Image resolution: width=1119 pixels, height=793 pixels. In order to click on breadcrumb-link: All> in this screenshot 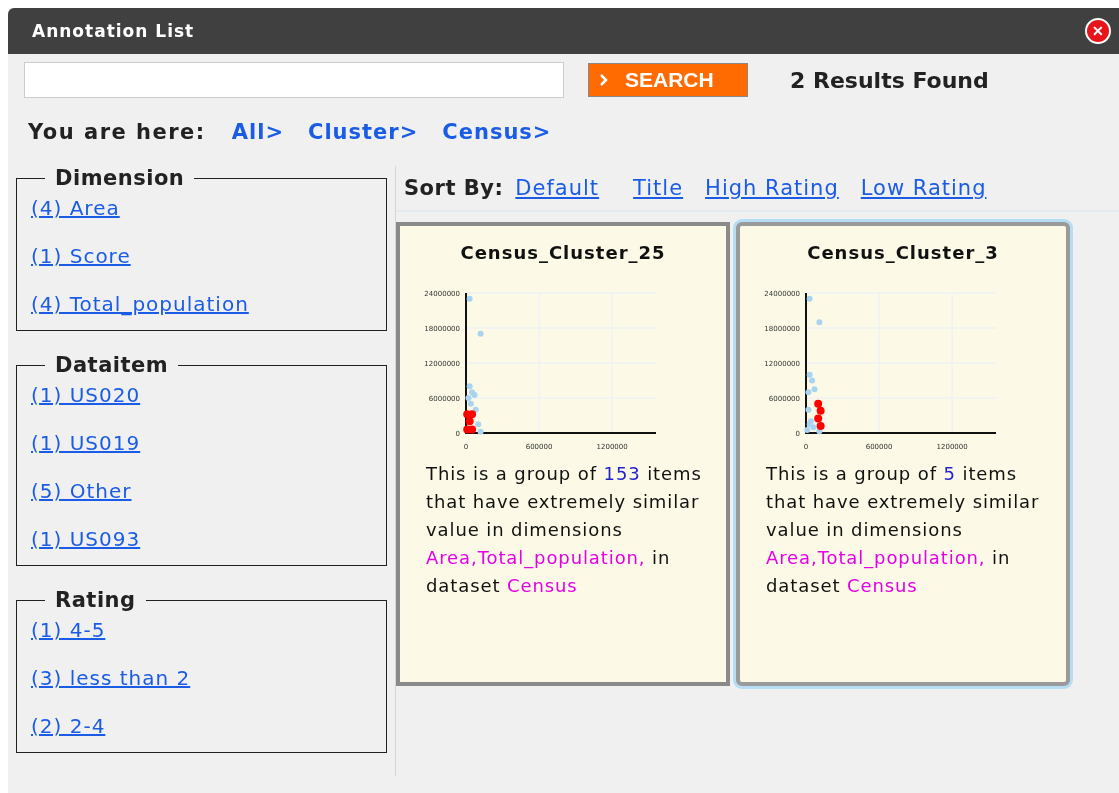, I will do `click(257, 132)`.